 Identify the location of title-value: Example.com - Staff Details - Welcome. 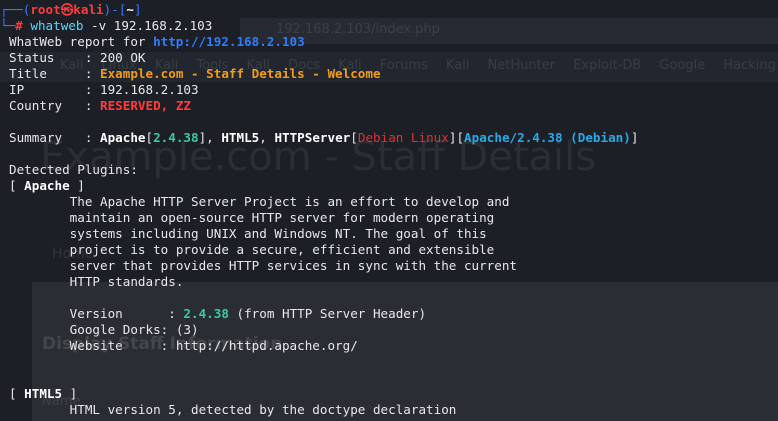
(240, 73).